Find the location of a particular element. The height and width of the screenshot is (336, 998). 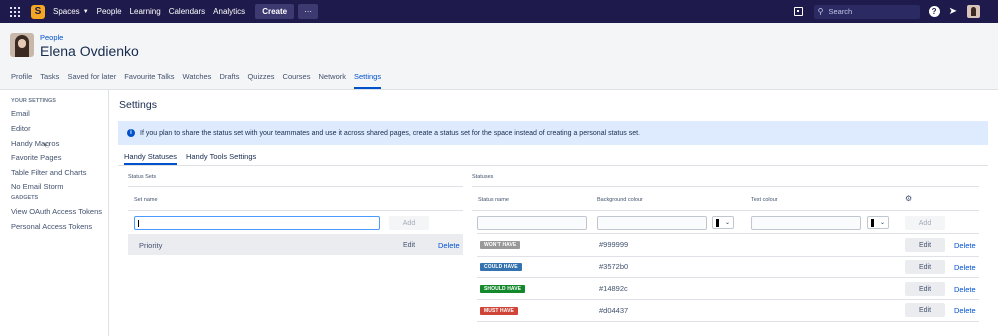

nav-people: People is located at coordinates (109, 11).